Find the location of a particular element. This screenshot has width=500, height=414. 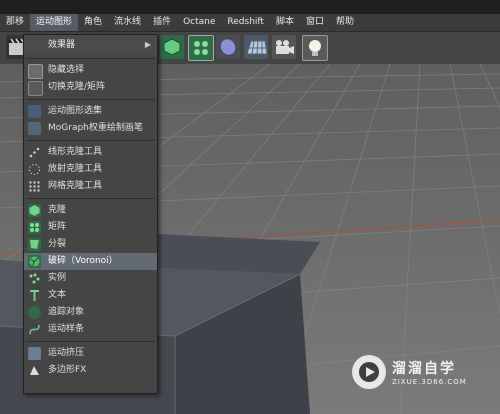

brush-icon is located at coordinates (34, 128).